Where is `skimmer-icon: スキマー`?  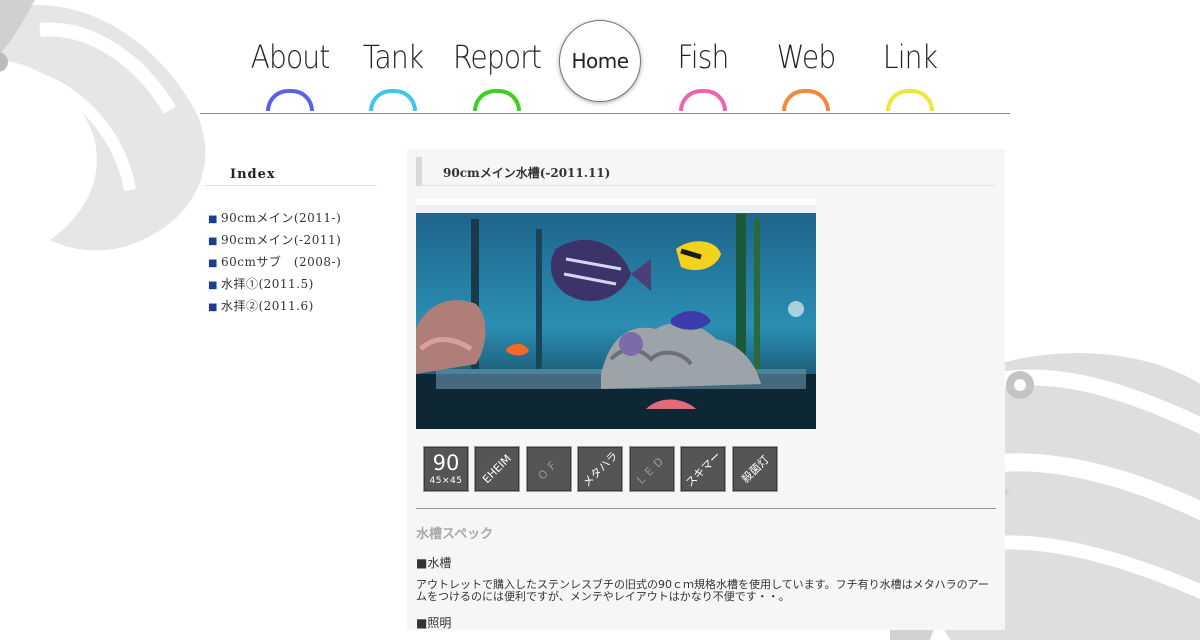 skimmer-icon: スキマー is located at coordinates (703, 469).